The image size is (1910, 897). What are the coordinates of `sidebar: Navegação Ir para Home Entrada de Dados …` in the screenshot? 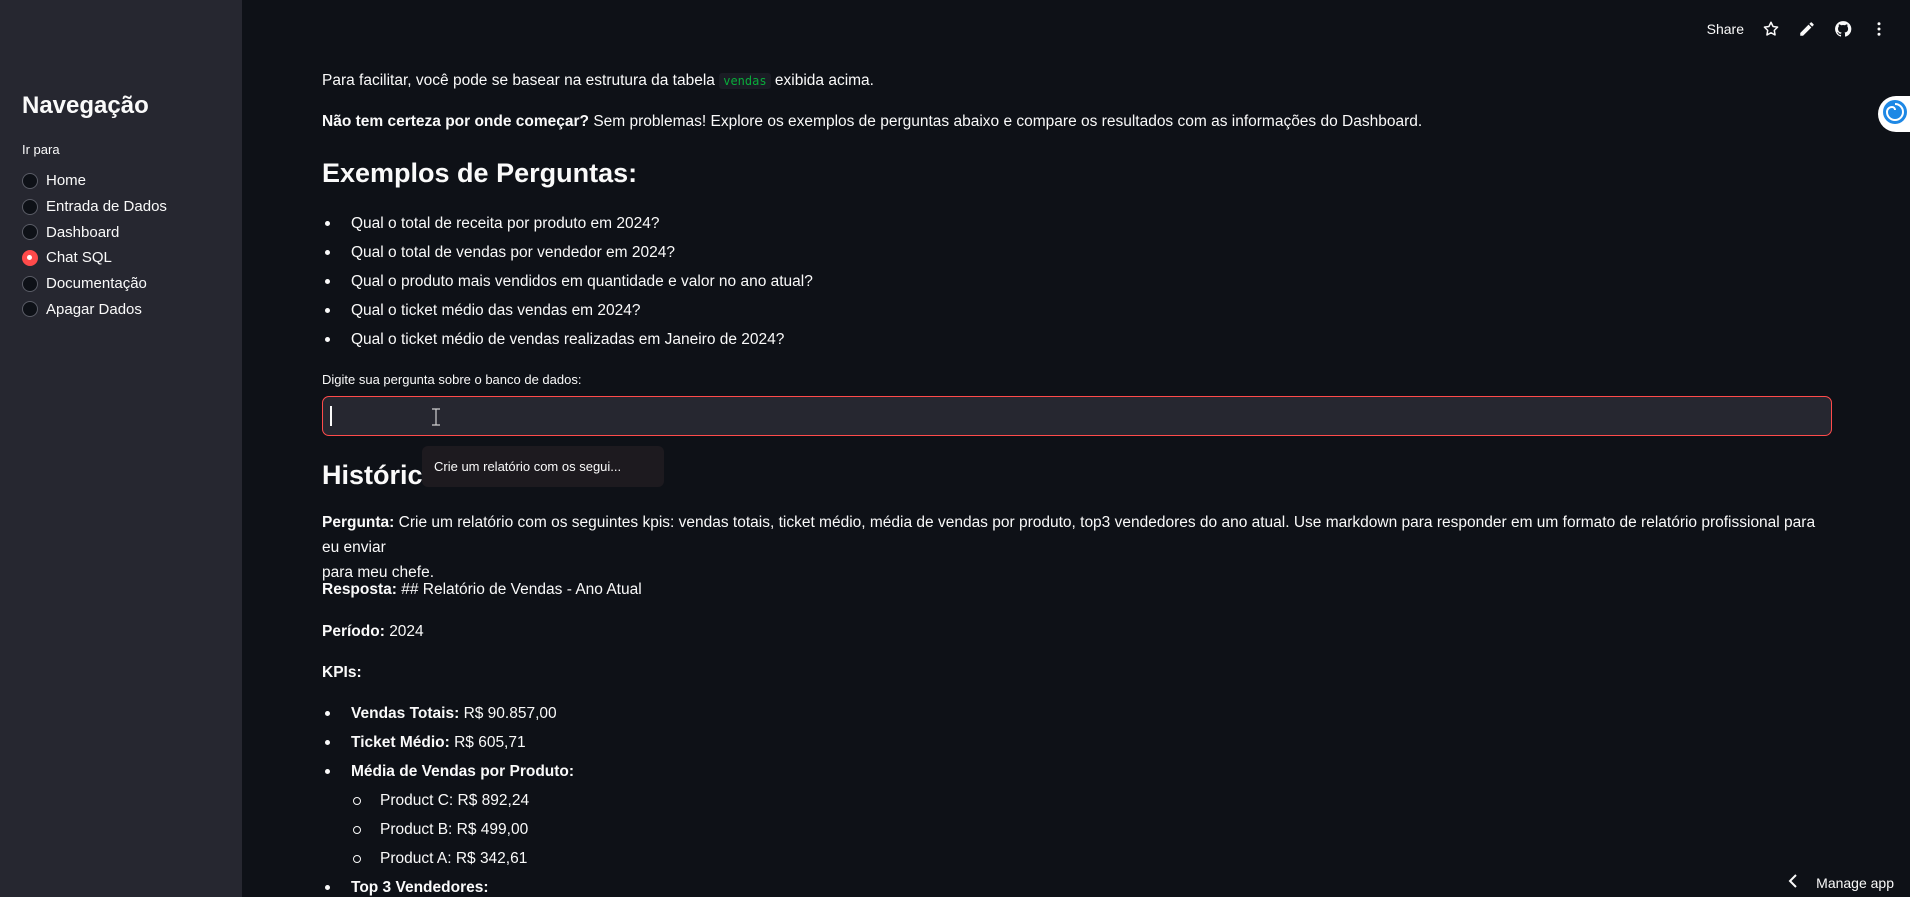 It's located at (121, 448).